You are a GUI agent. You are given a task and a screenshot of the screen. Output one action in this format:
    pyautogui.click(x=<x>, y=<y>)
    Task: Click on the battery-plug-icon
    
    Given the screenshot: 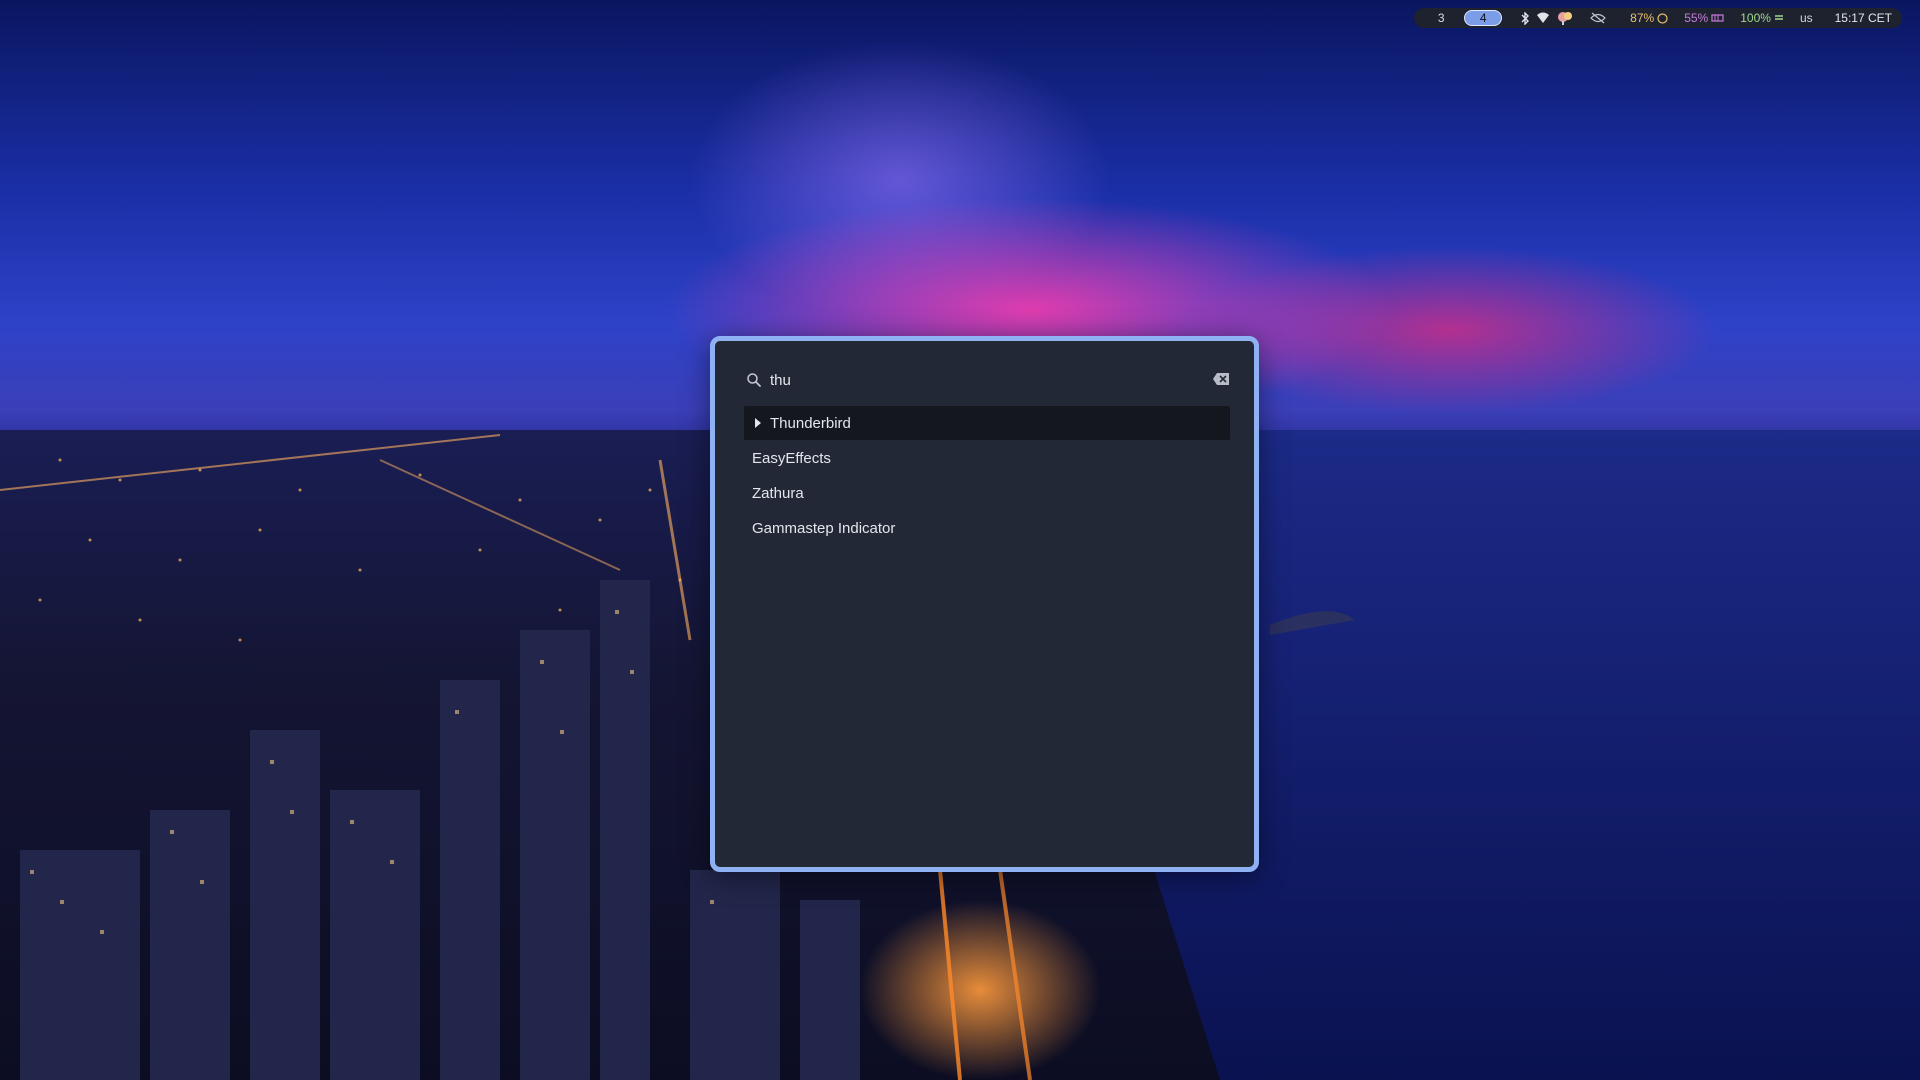 What is the action you would take?
    pyautogui.click(x=1778, y=17)
    